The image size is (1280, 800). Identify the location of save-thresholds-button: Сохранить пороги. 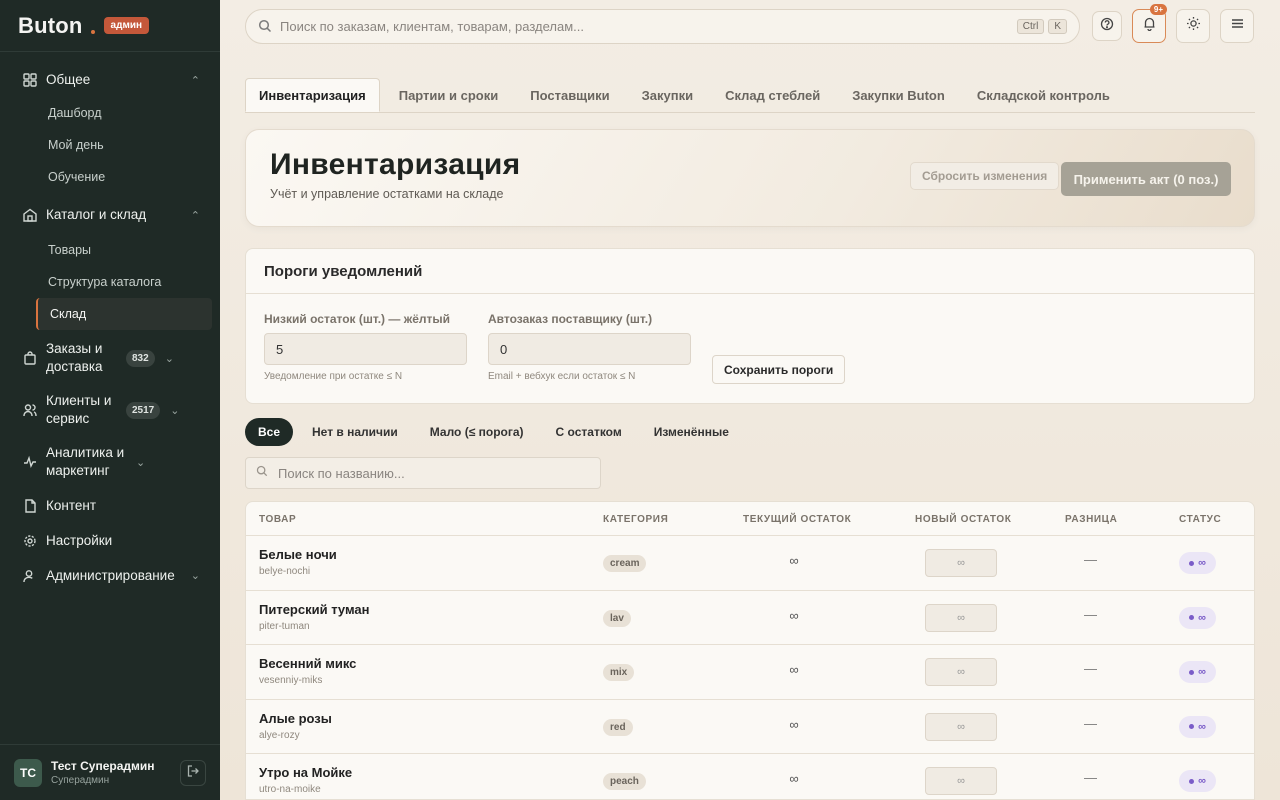
(779, 369).